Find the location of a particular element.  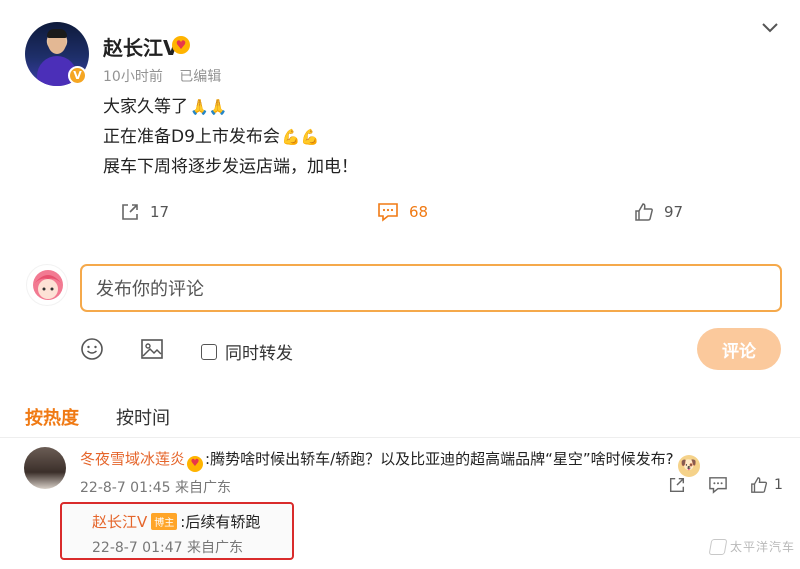

dog-emoji-icon: 🐶 is located at coordinates (688, 466).